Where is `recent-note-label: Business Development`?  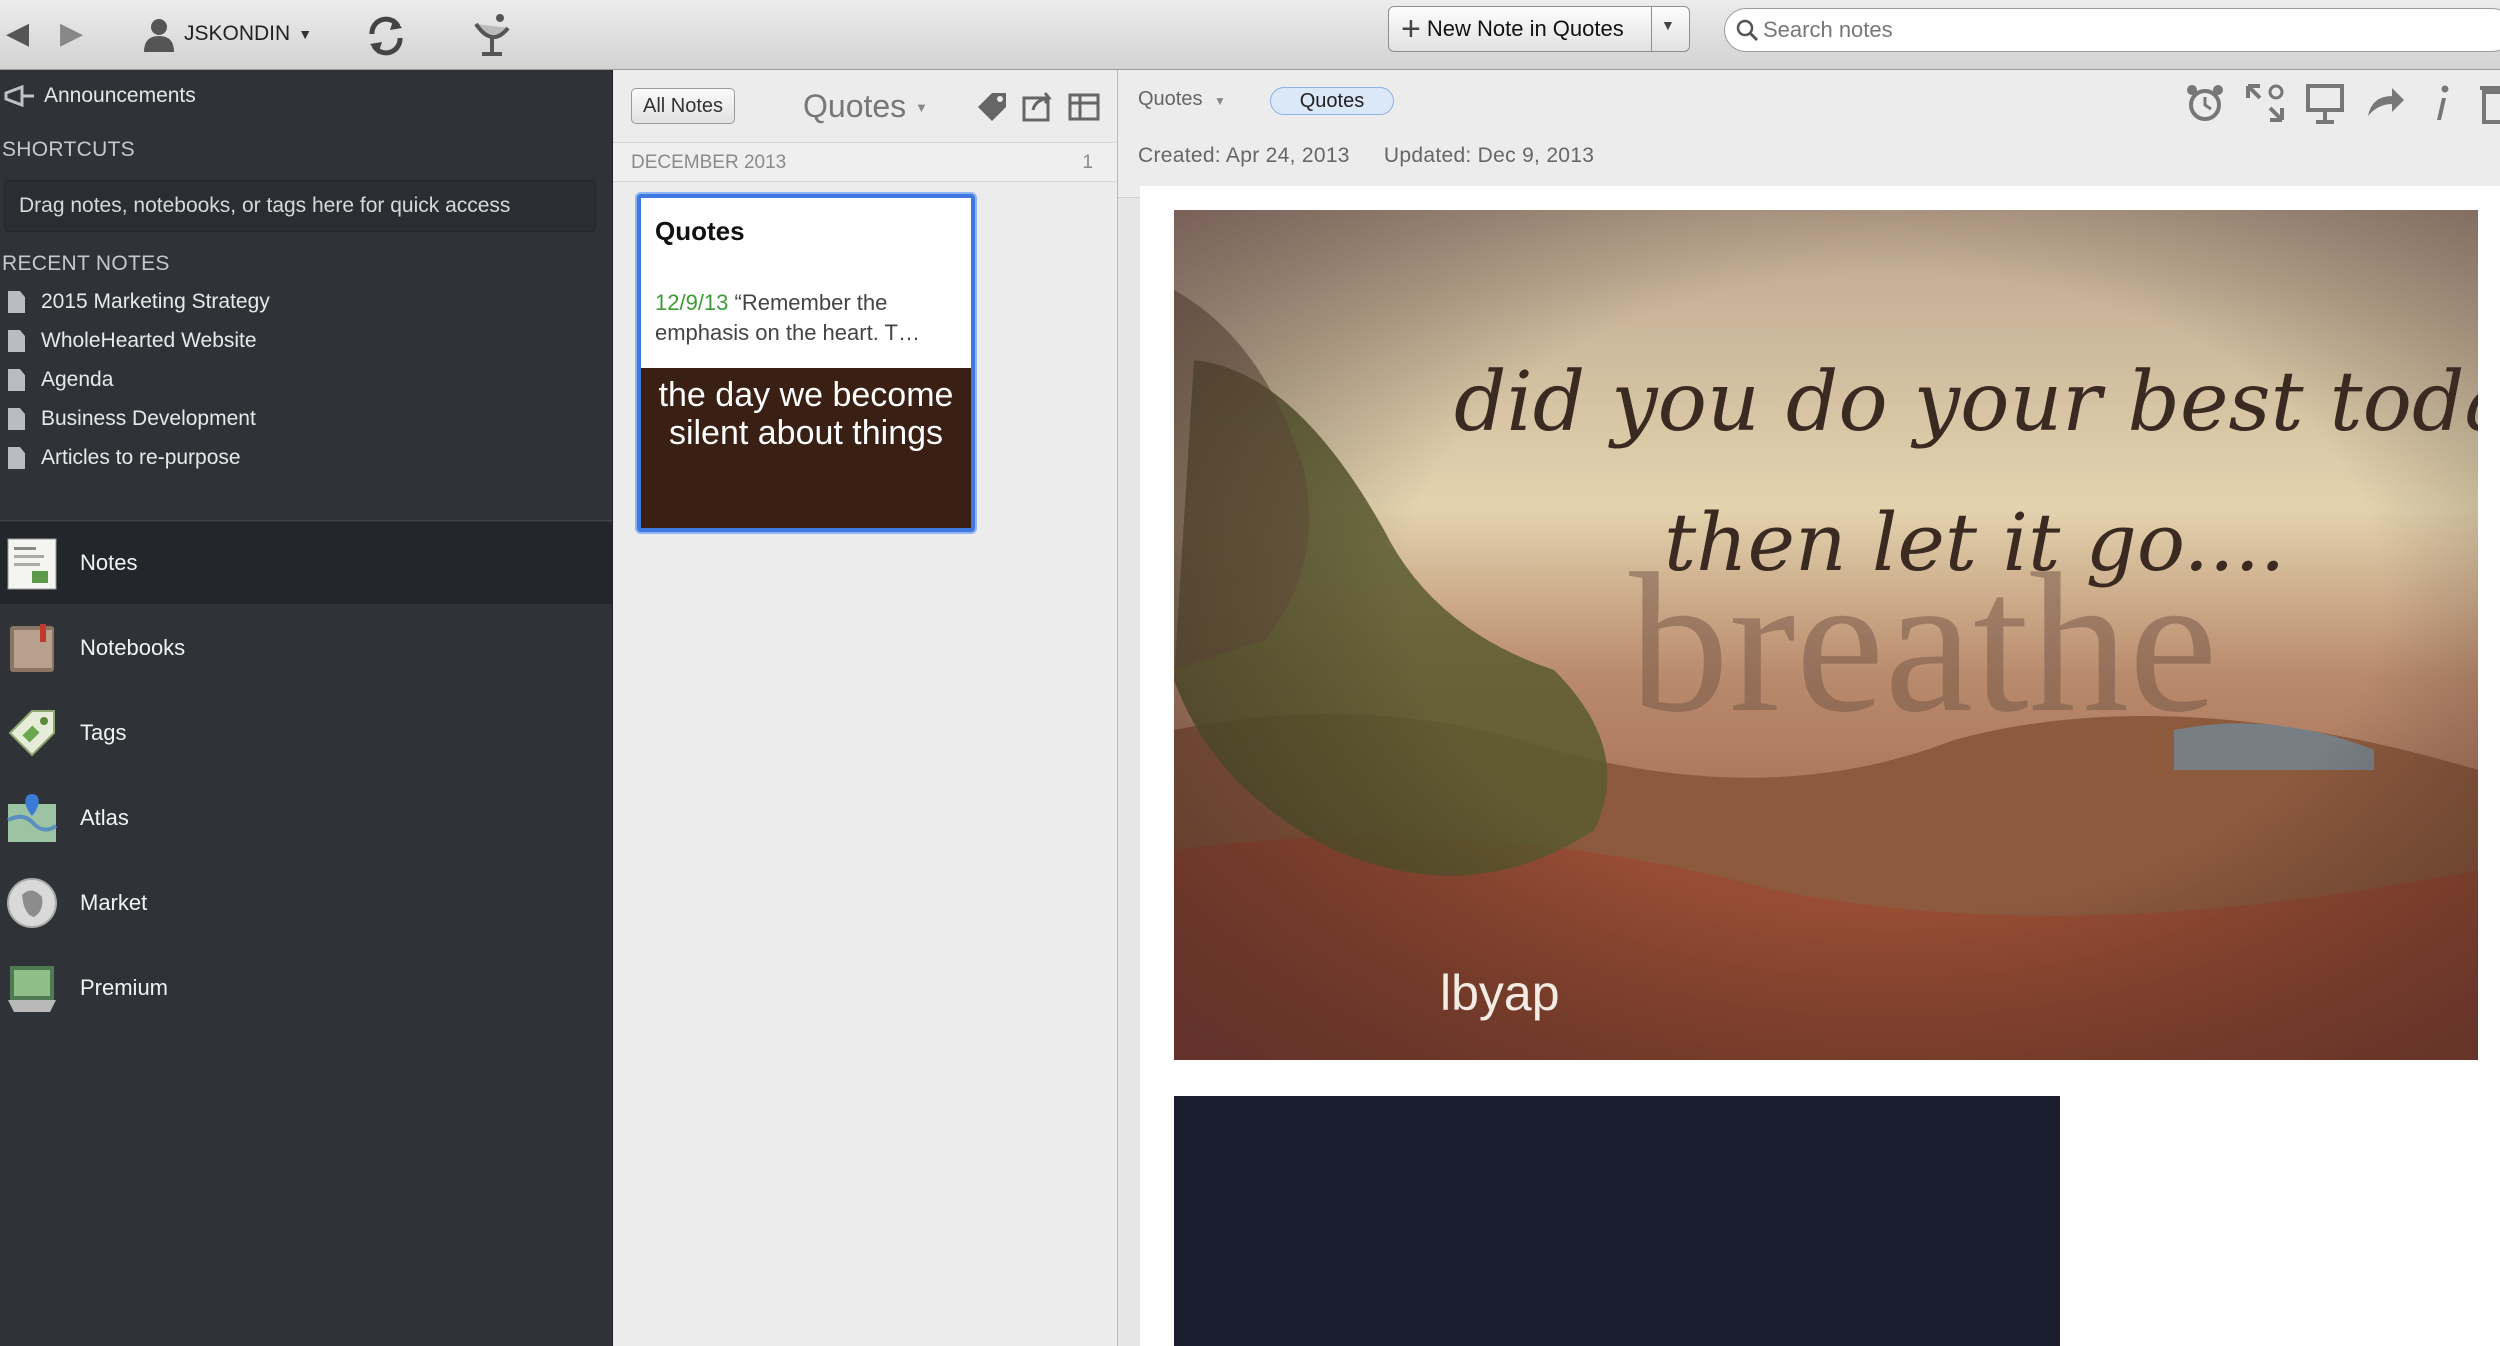 recent-note-label: Business Development is located at coordinates (148, 418).